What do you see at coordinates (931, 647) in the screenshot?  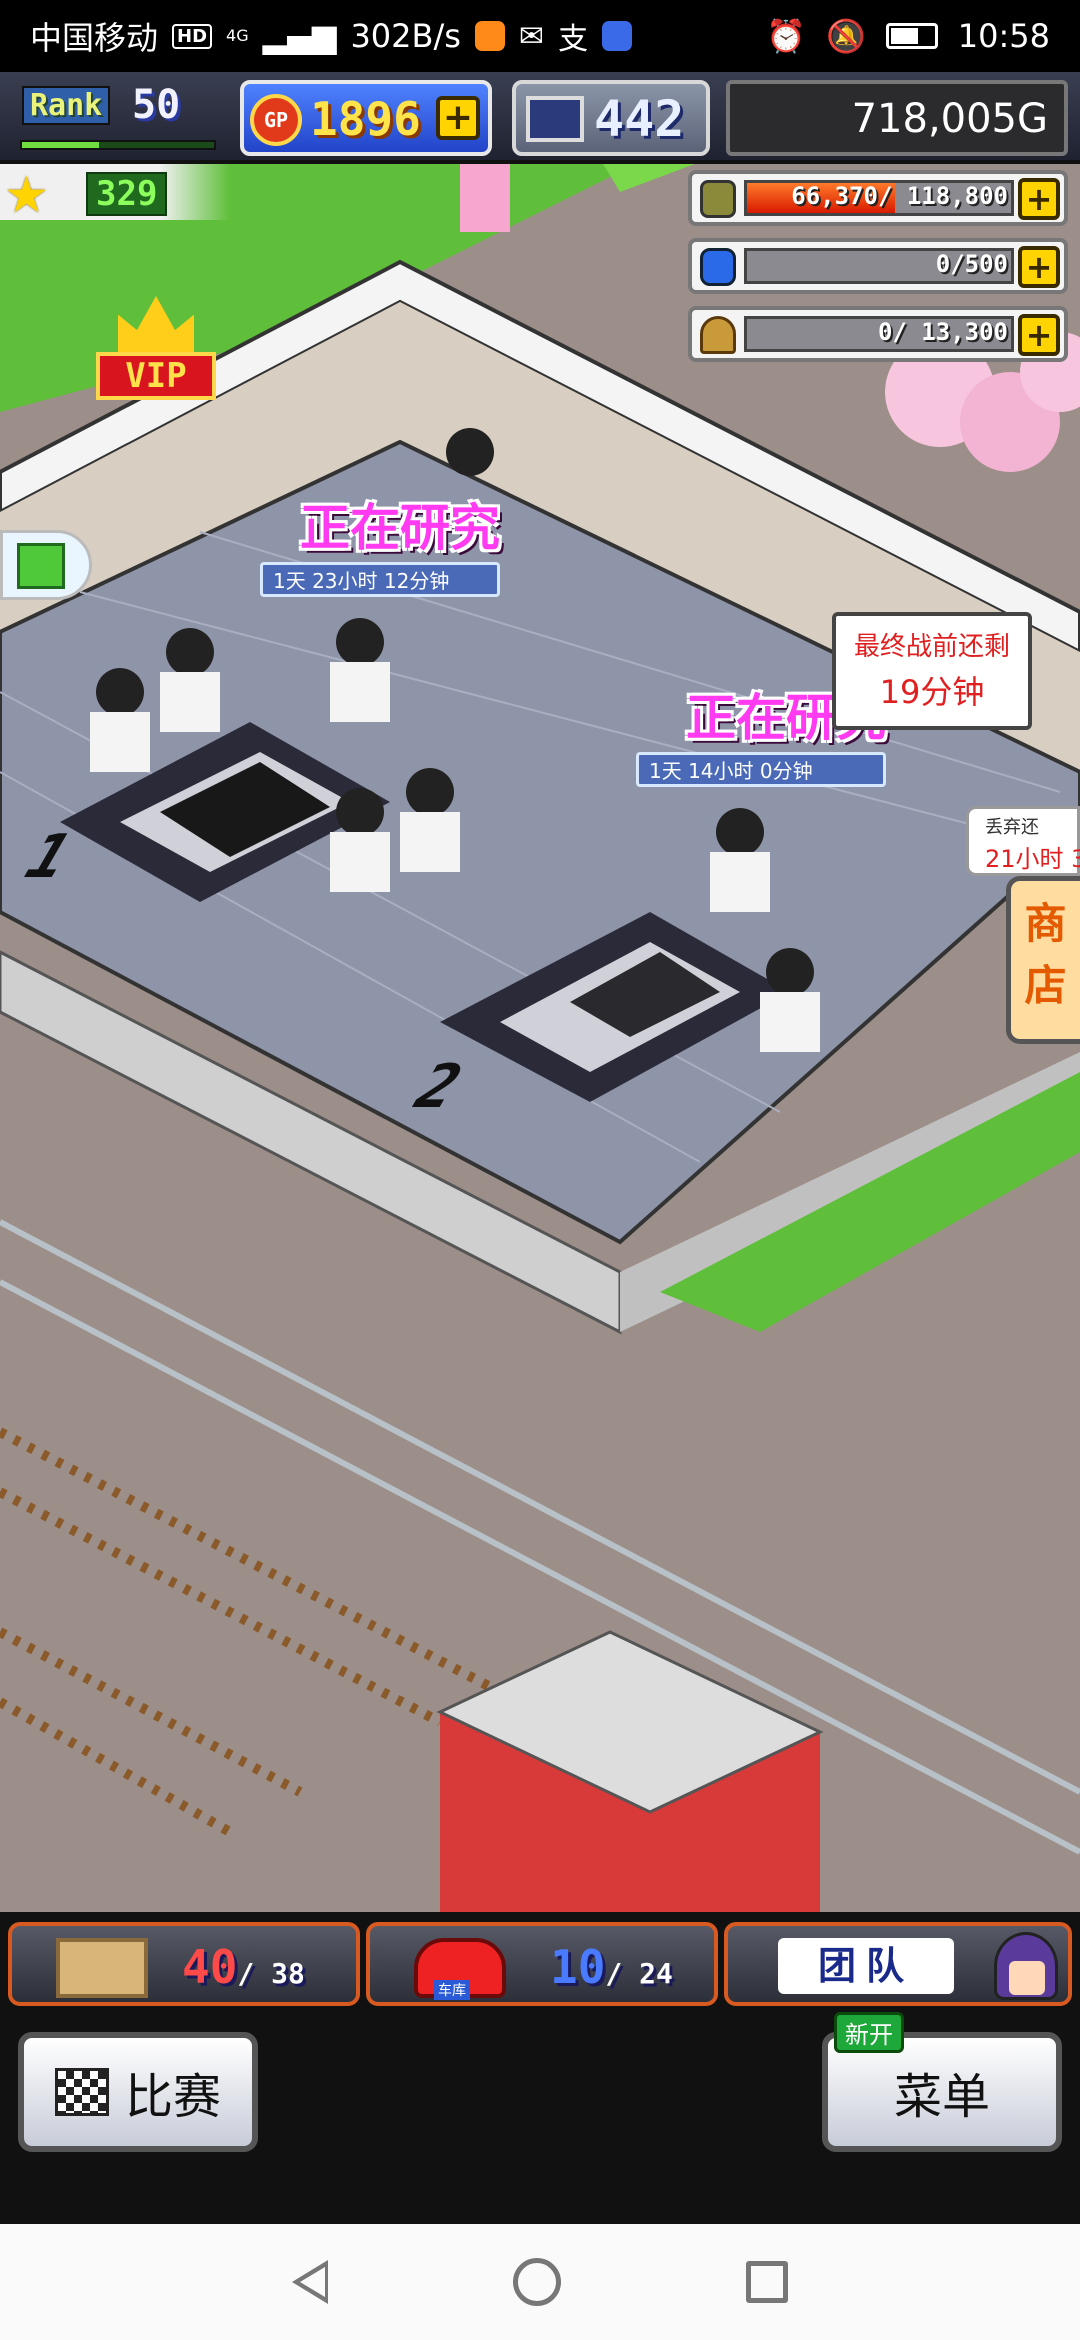 I see `final-battle-line1: 最终战前还剩` at bounding box center [931, 647].